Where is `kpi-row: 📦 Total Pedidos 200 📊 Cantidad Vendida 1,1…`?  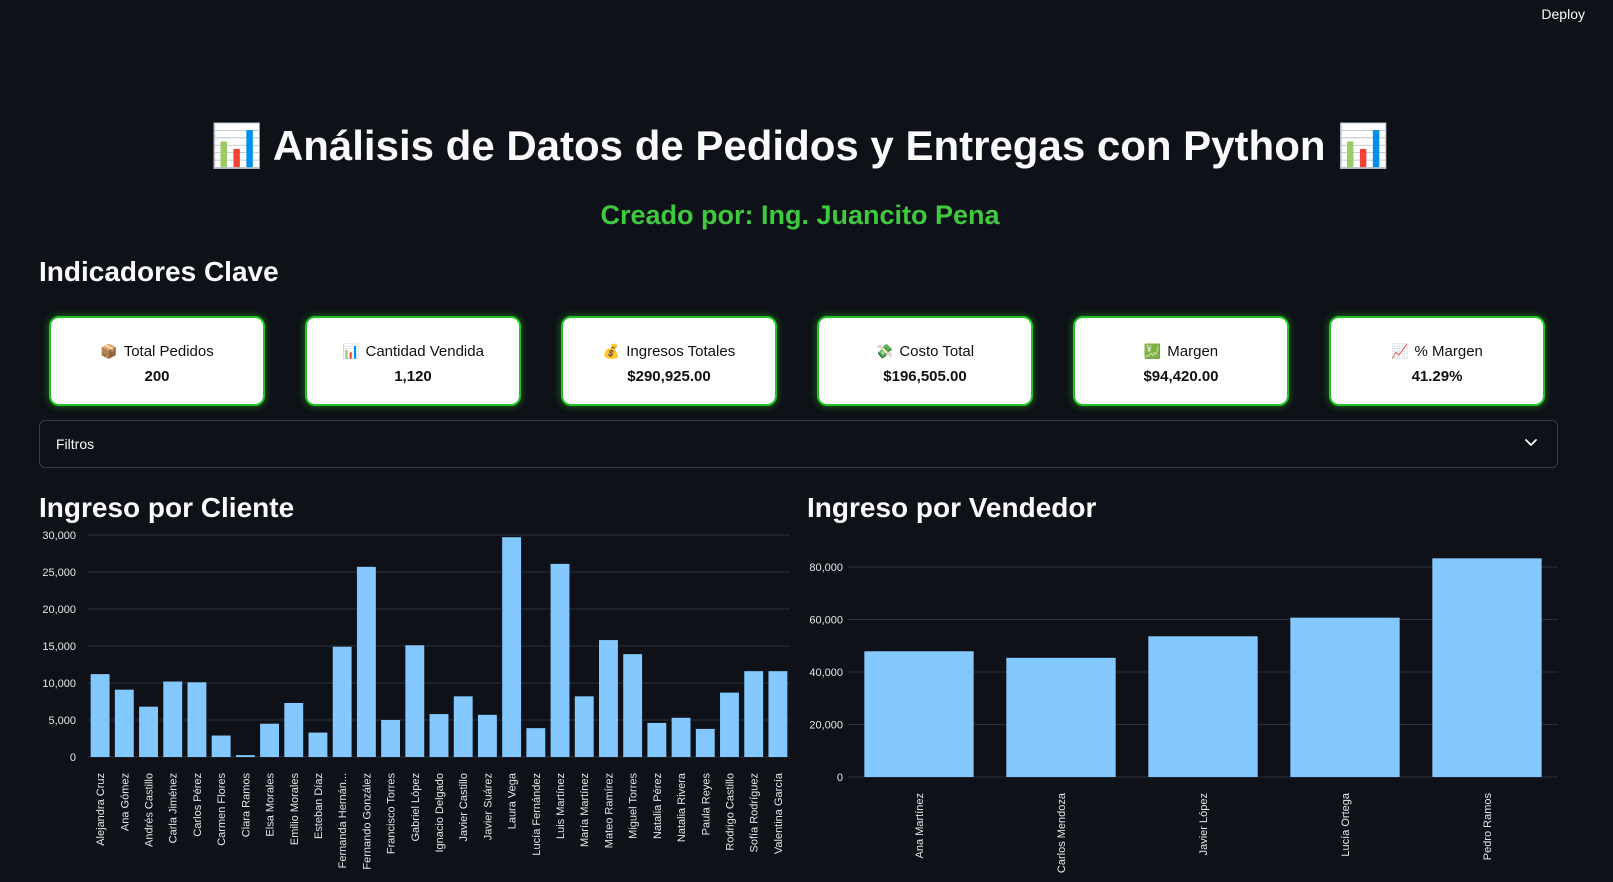 kpi-row: 📦 Total Pedidos 200 📊 Cantidad Vendida 1,1… is located at coordinates (799, 363).